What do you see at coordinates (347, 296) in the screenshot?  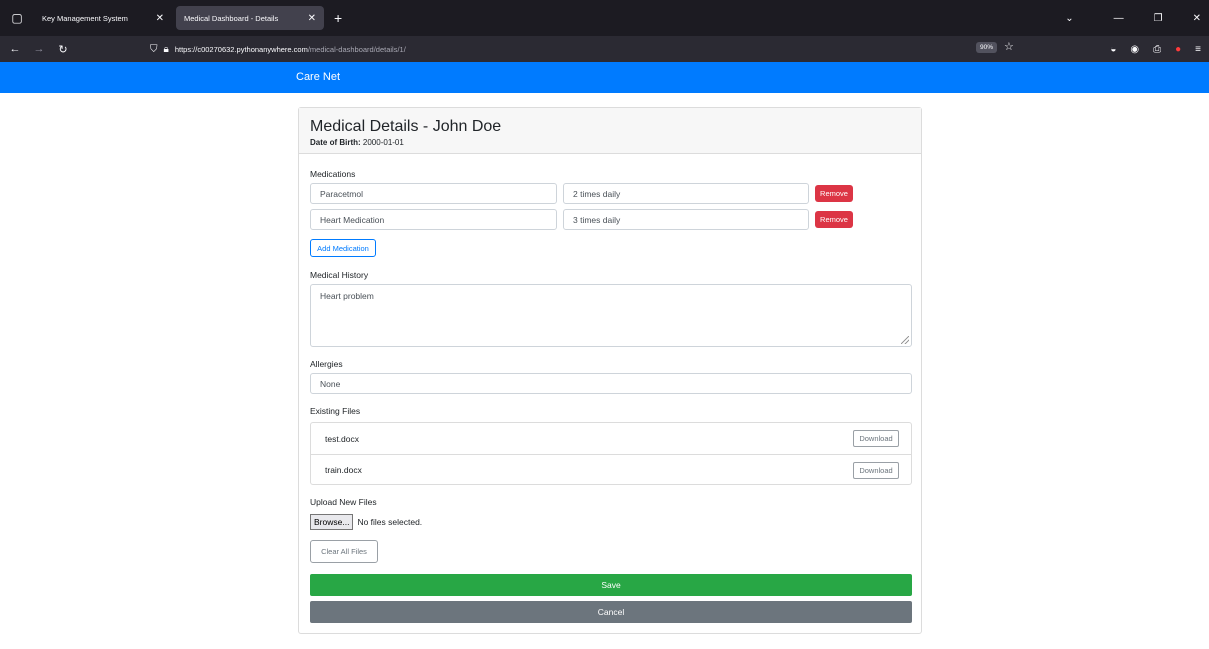 I see `medical-history-value: Heart problem` at bounding box center [347, 296].